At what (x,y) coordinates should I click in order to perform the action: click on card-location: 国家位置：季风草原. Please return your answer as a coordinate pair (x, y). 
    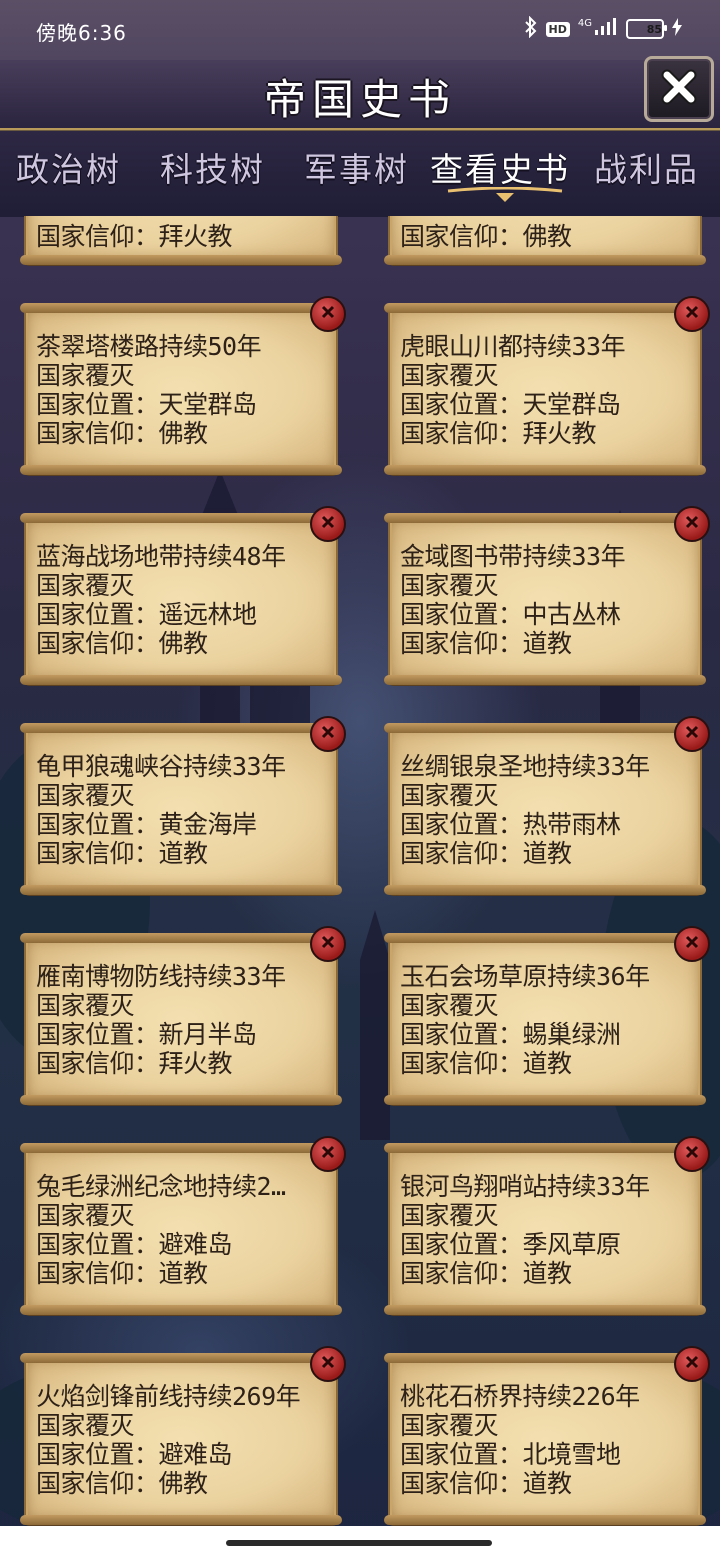
    Looking at the image, I should click on (510, 1244).